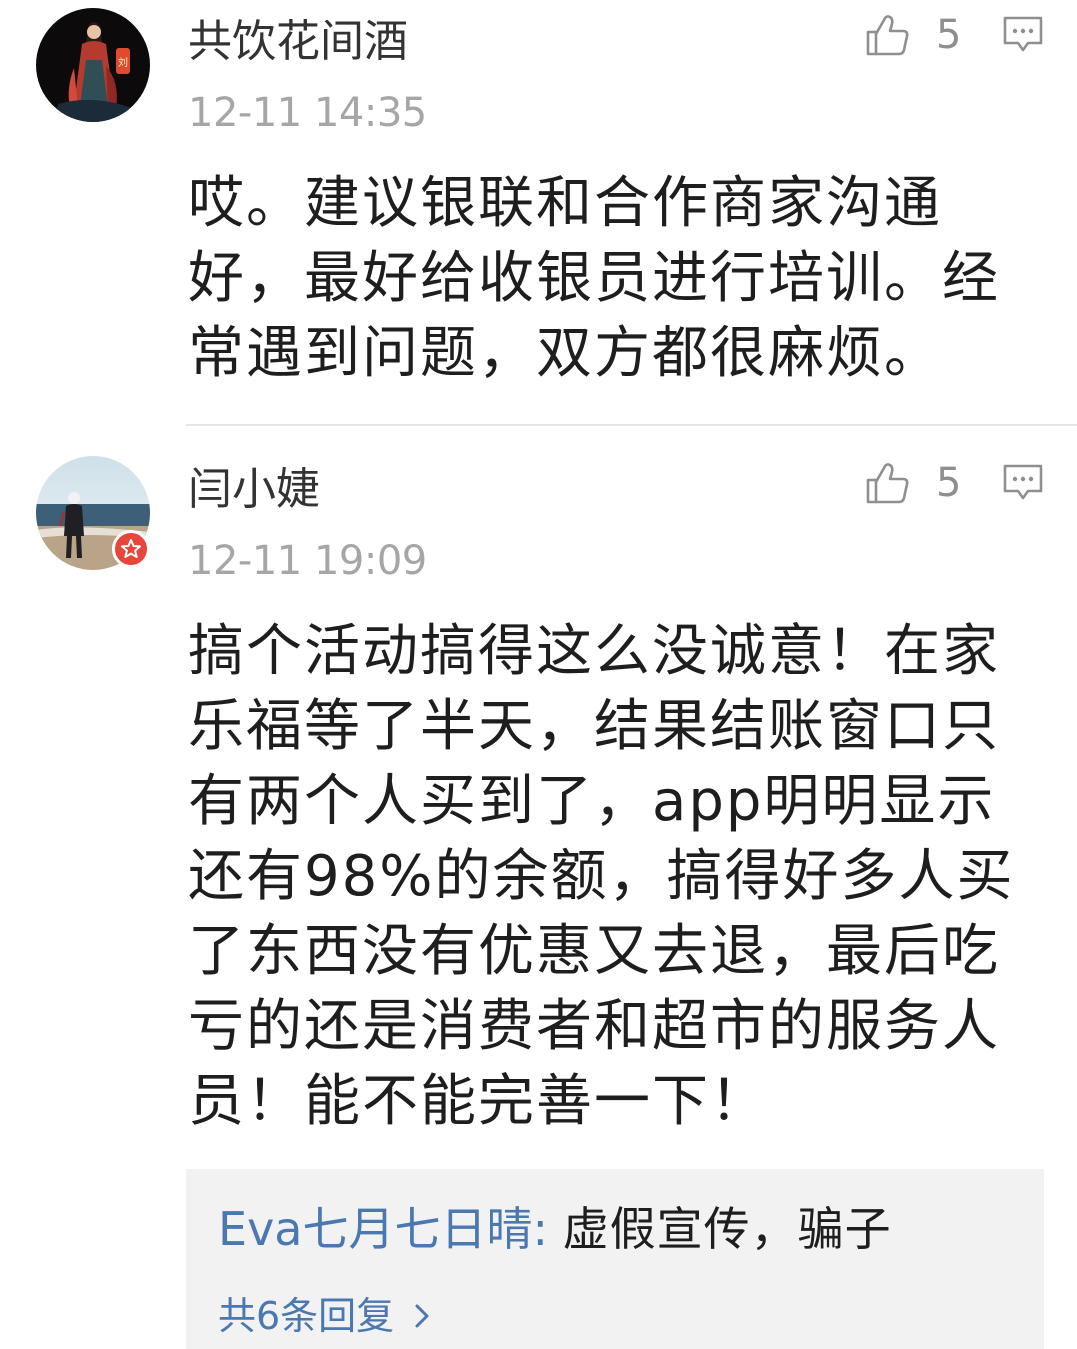 This screenshot has width=1077, height=1349. Describe the element at coordinates (375, 1229) in the screenshot. I see `reply-author: Eva七月七日晴` at that location.